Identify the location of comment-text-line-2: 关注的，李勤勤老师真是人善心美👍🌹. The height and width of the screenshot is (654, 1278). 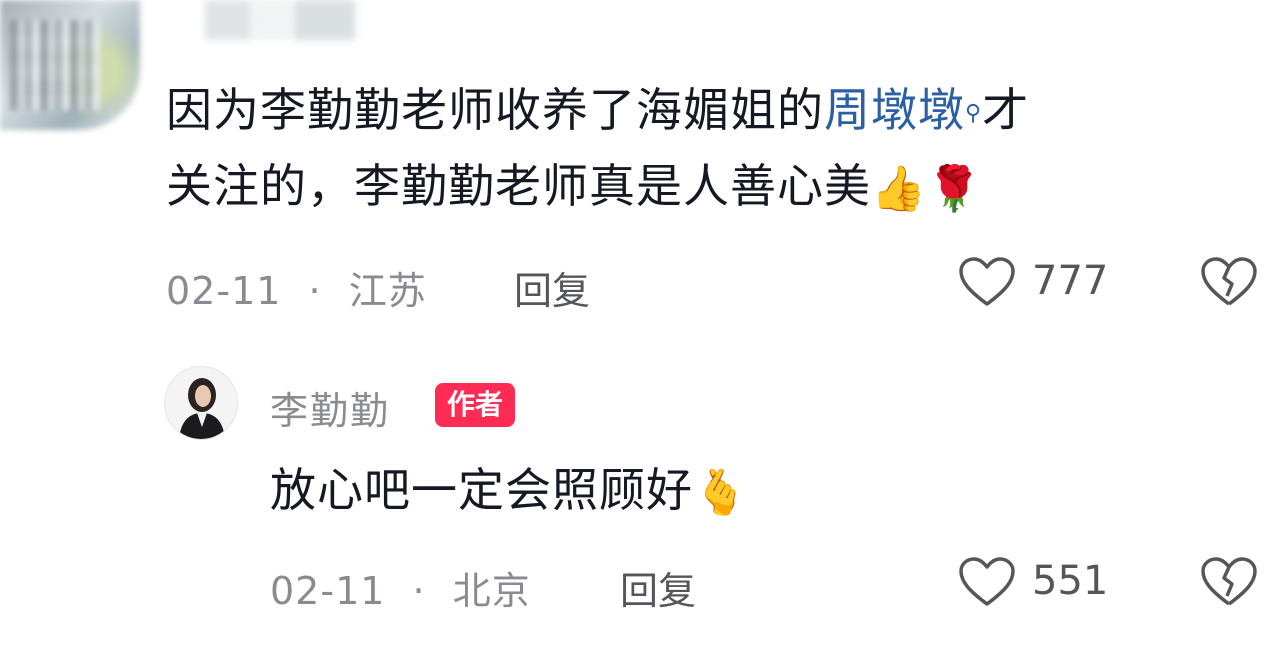
(574, 188).